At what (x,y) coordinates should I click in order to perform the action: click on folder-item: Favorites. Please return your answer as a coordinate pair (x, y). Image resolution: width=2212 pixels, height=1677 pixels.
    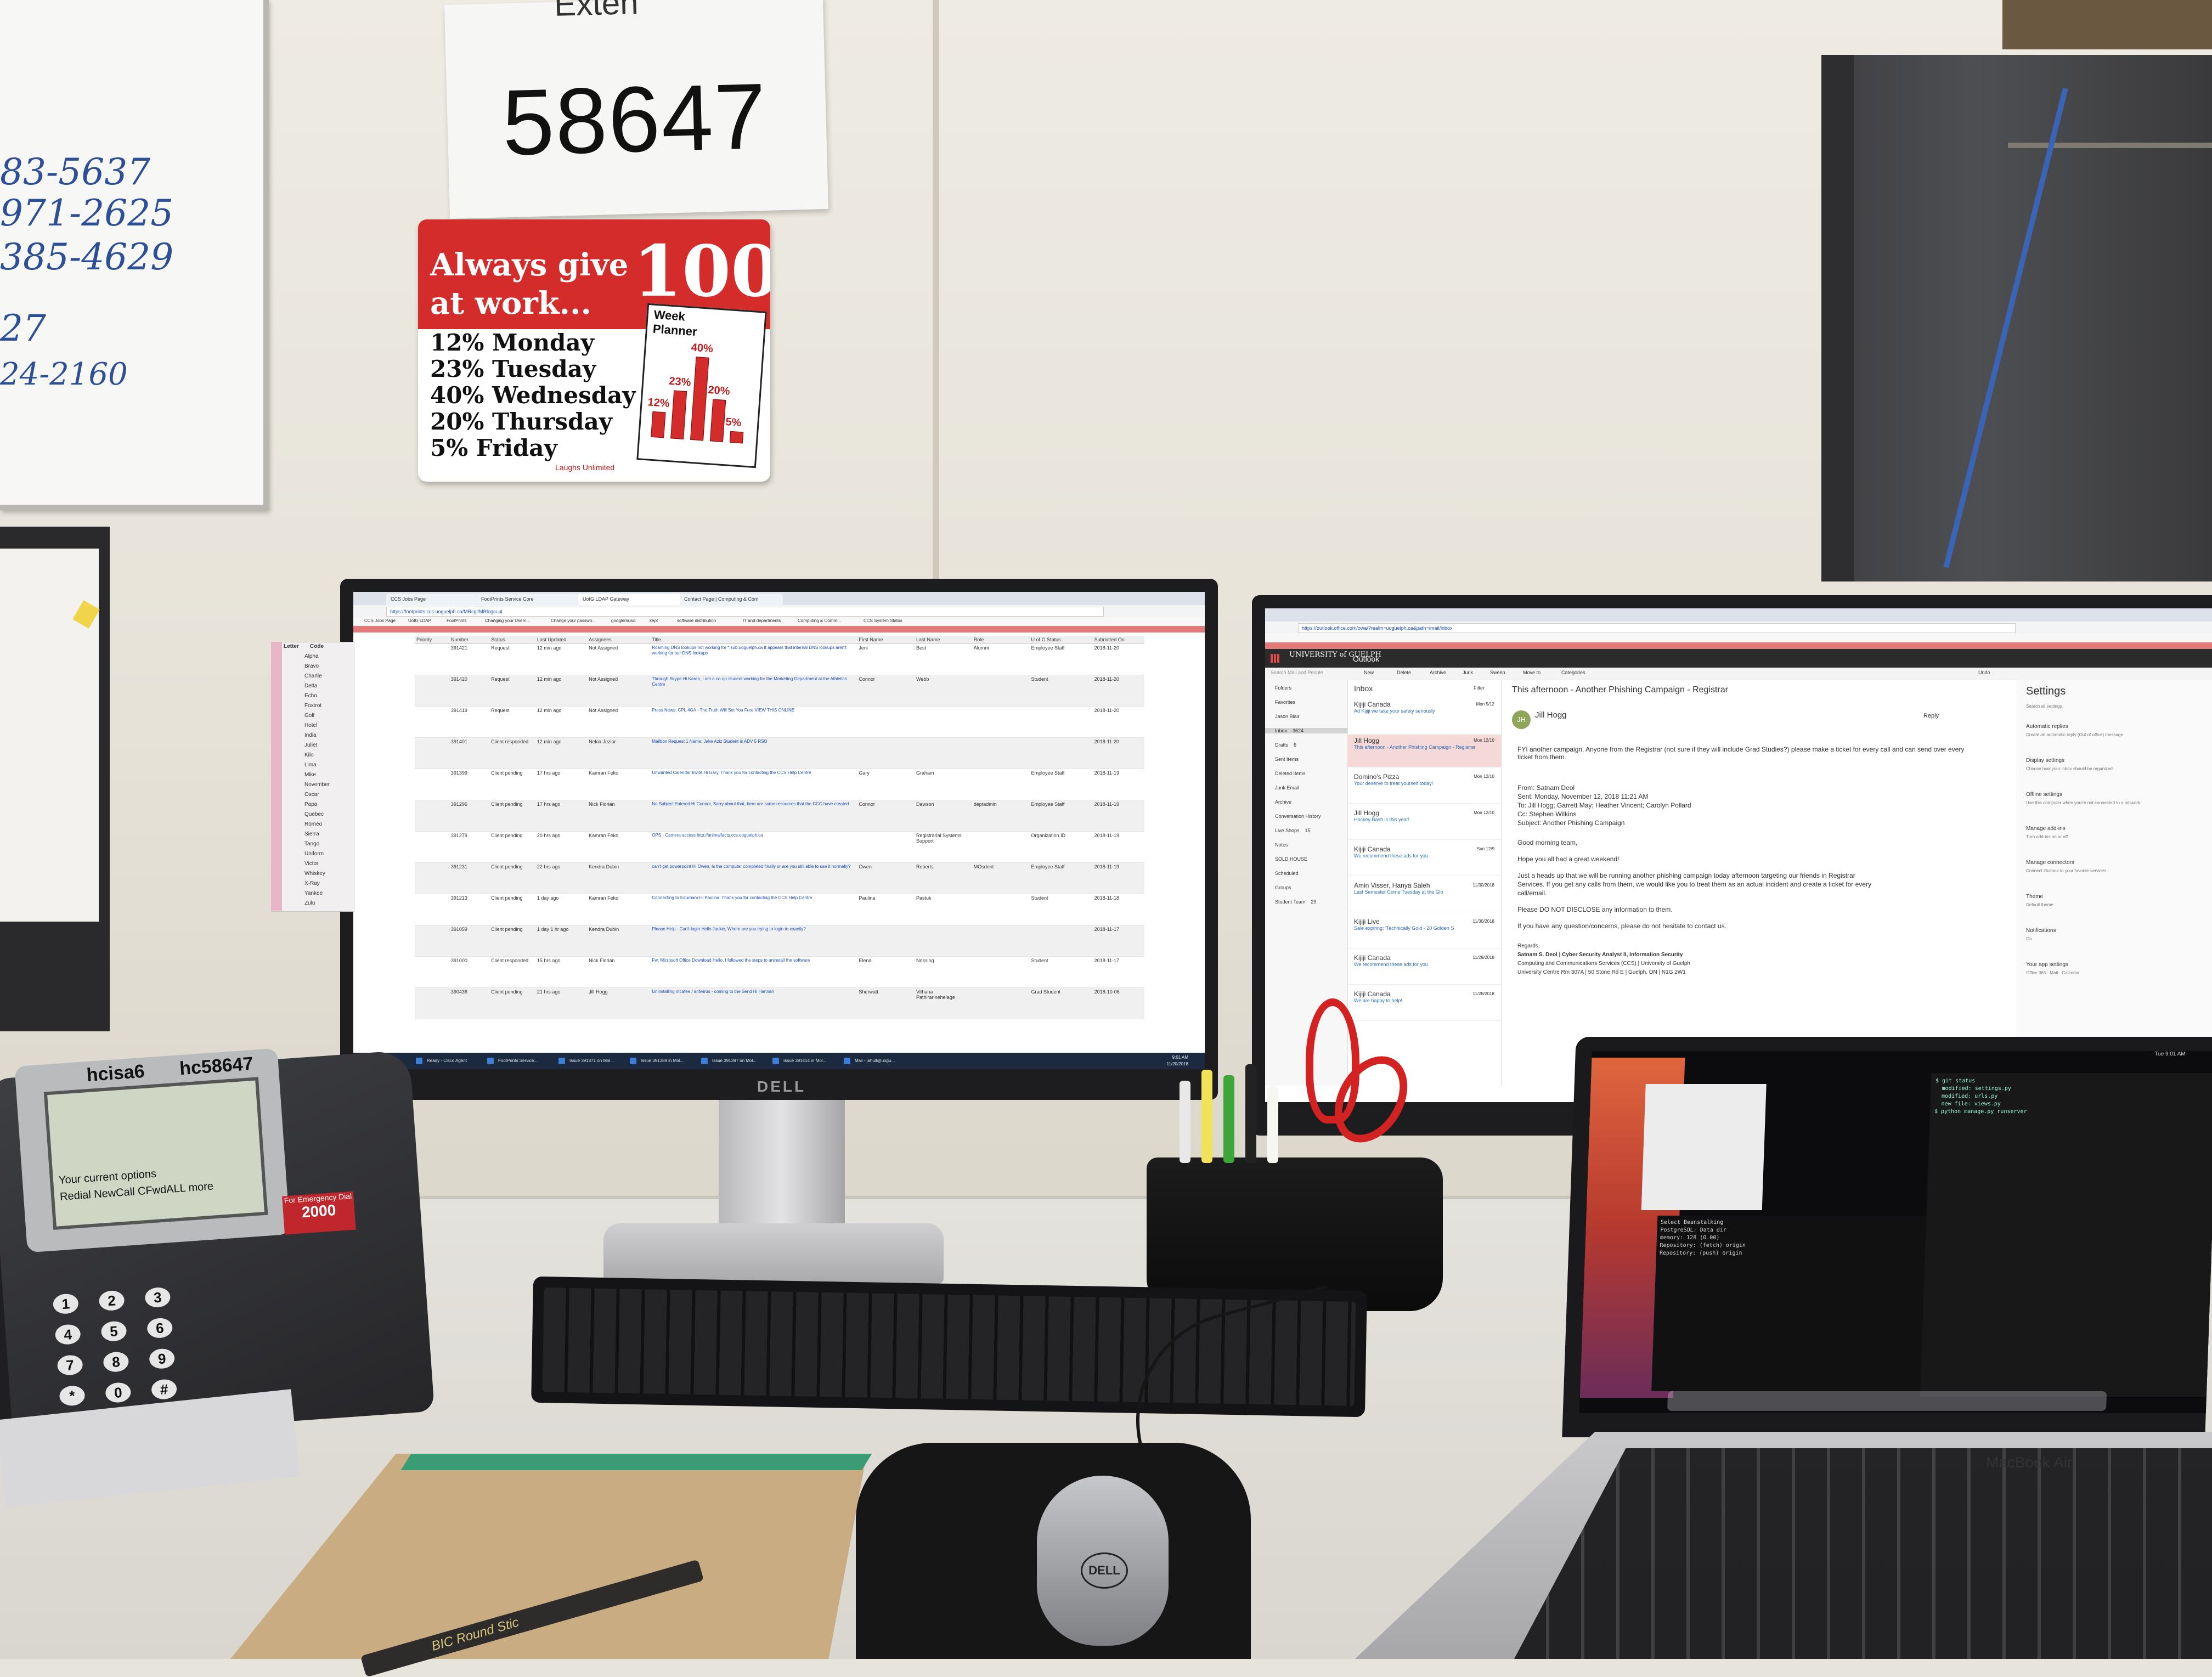
    Looking at the image, I should click on (1288, 702).